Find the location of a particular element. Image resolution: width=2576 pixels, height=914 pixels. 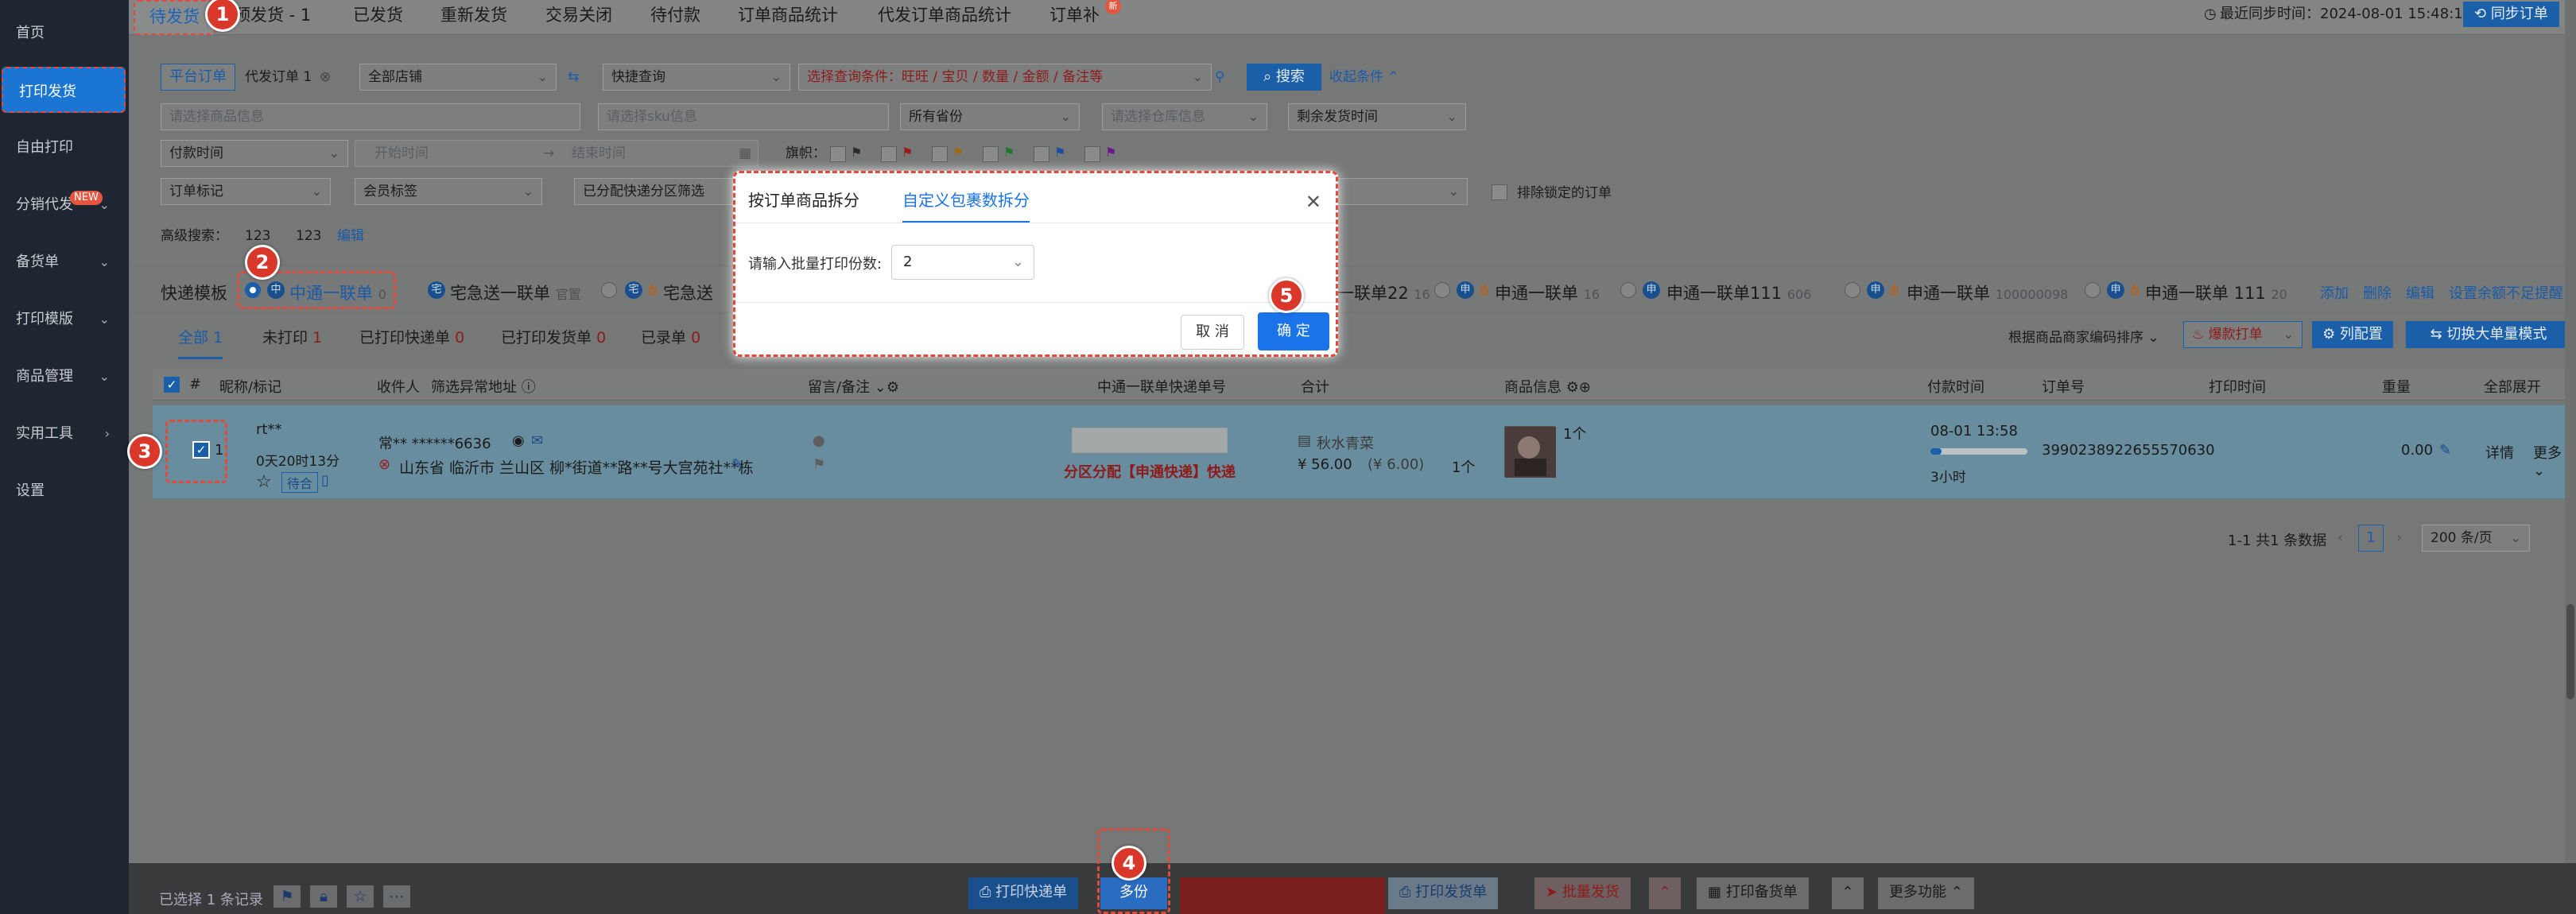

quick-query-select: 快捷查询 ⌄ is located at coordinates (696, 78).